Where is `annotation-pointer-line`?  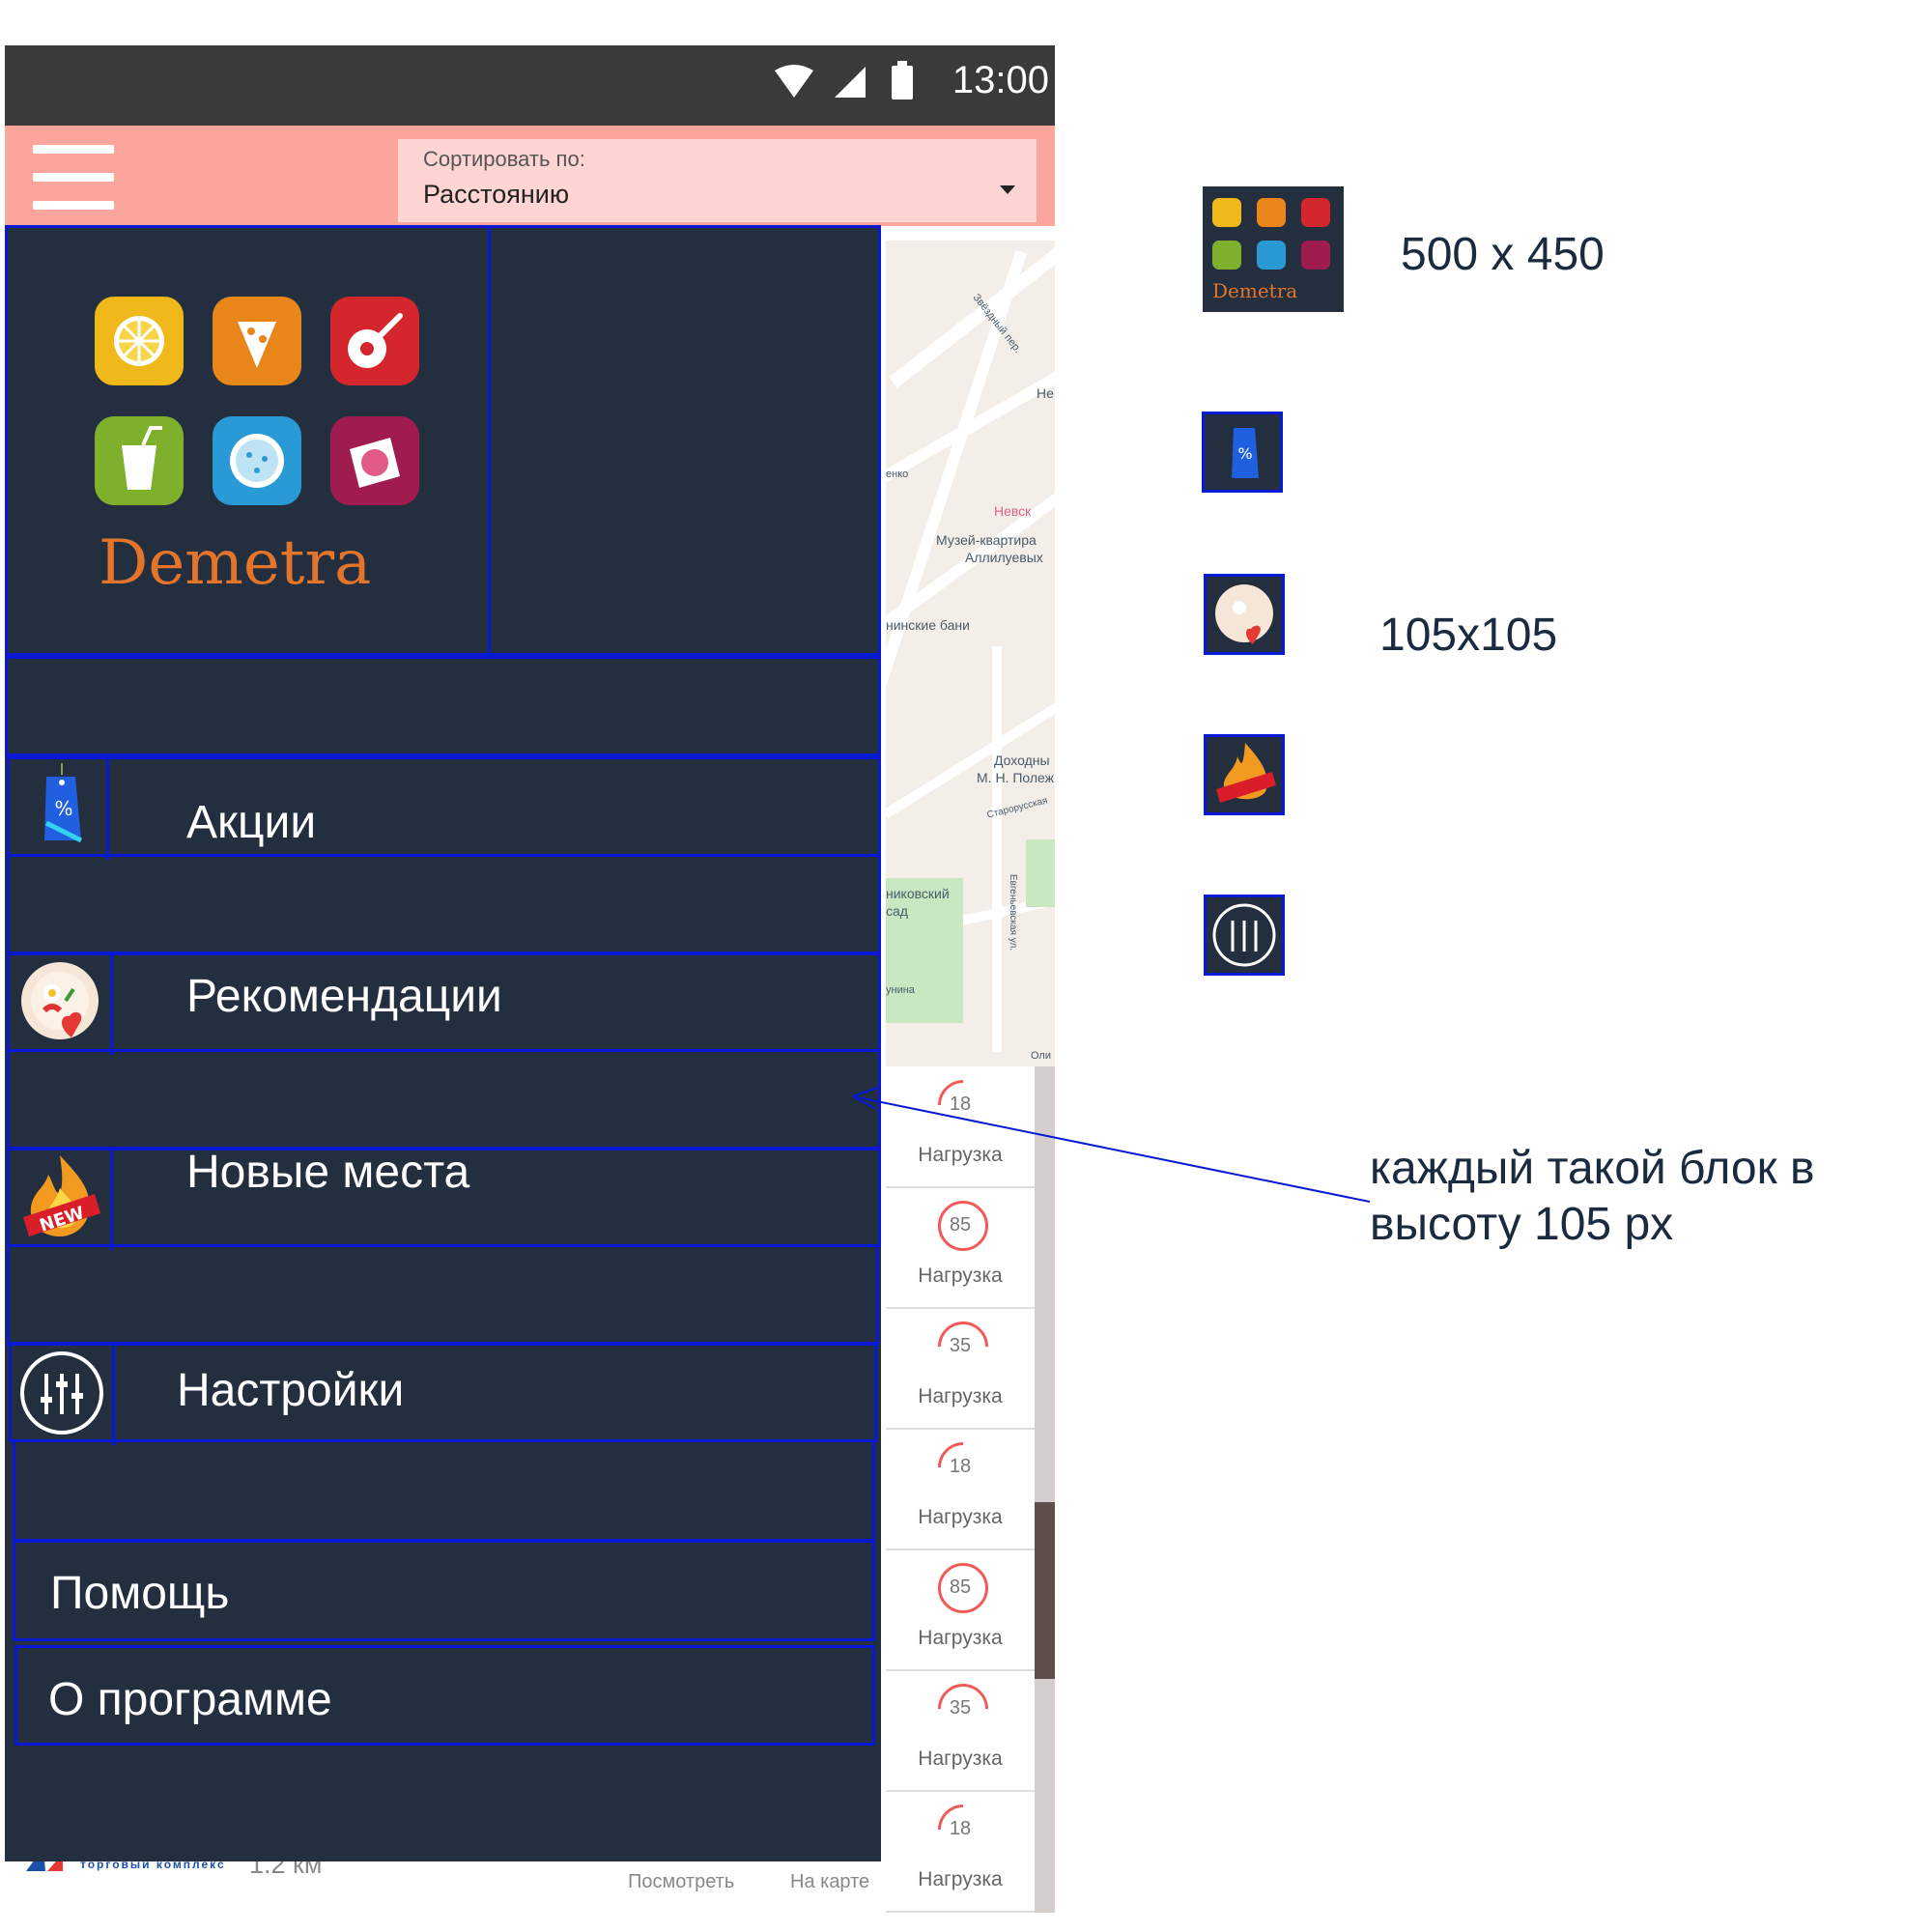 annotation-pointer-line is located at coordinates (1111, 1145).